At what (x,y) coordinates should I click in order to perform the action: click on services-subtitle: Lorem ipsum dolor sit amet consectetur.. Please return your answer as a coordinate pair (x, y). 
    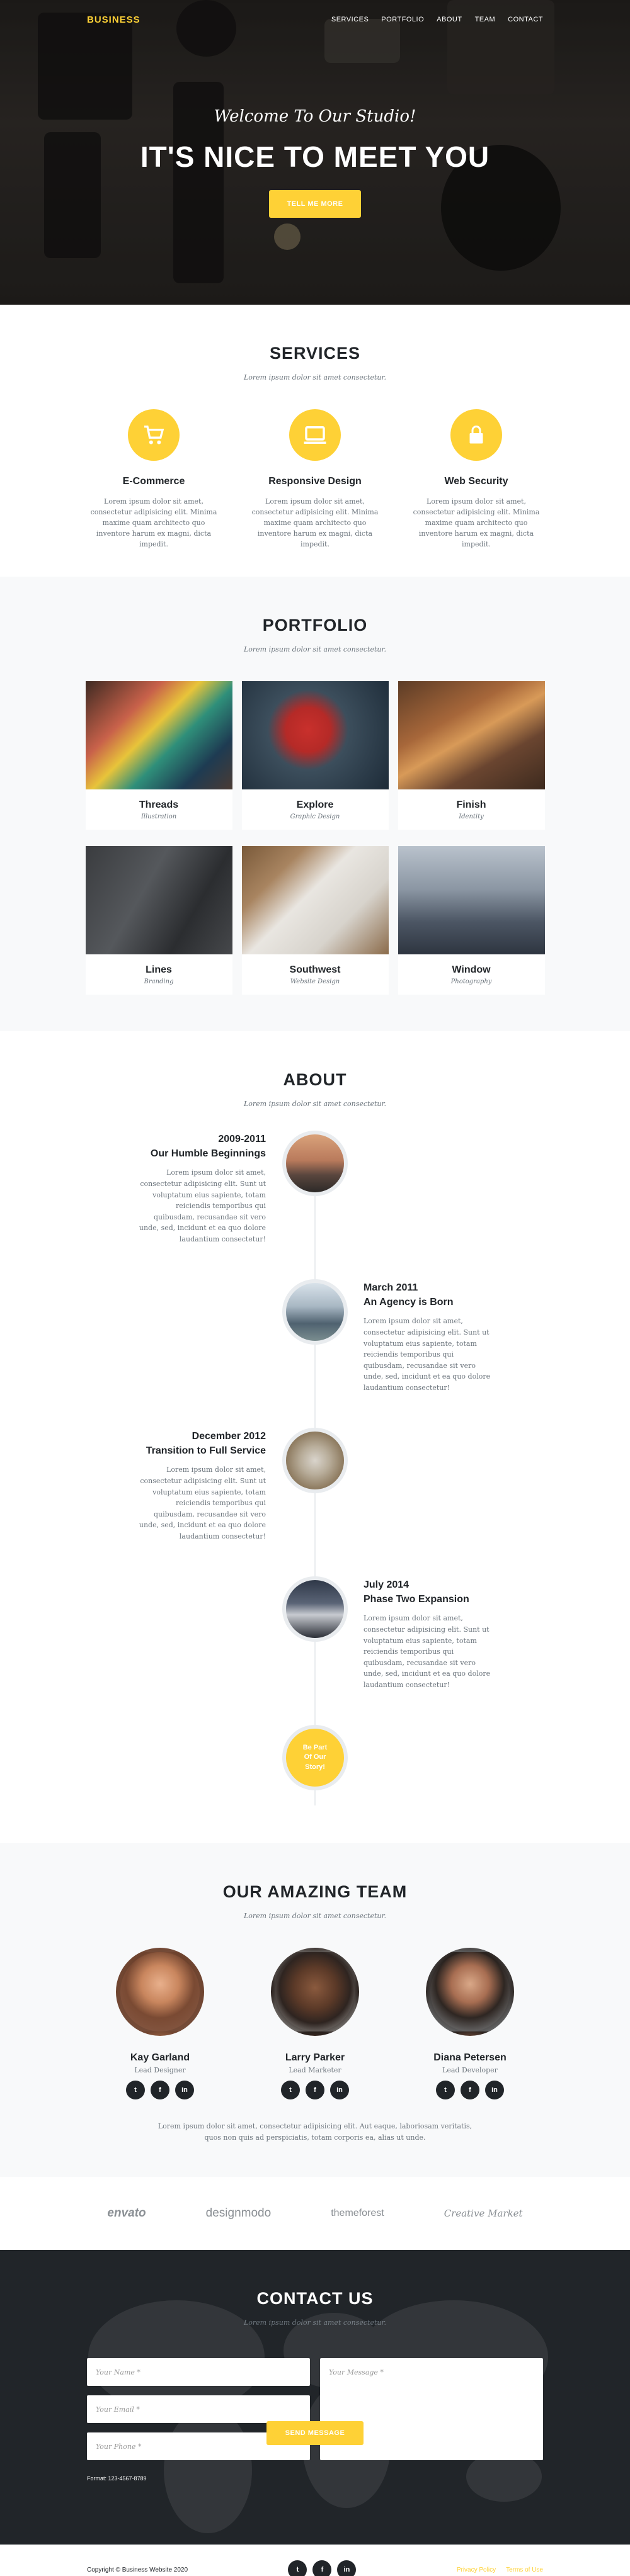
    Looking at the image, I should click on (315, 377).